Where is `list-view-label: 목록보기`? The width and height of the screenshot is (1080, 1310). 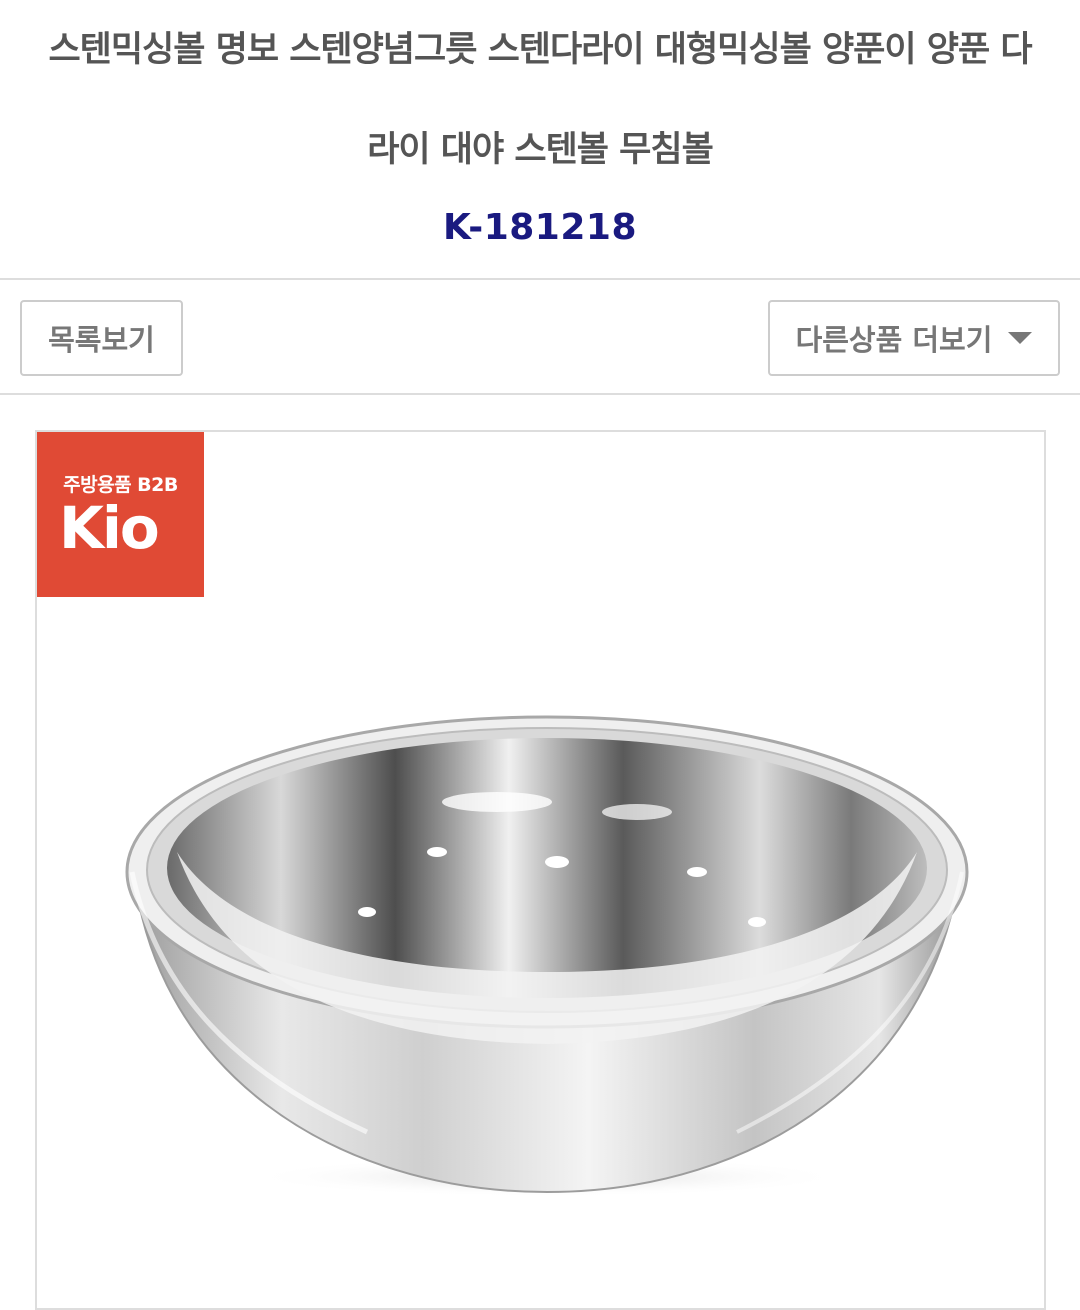
list-view-label: 목록보기 is located at coordinates (101, 340).